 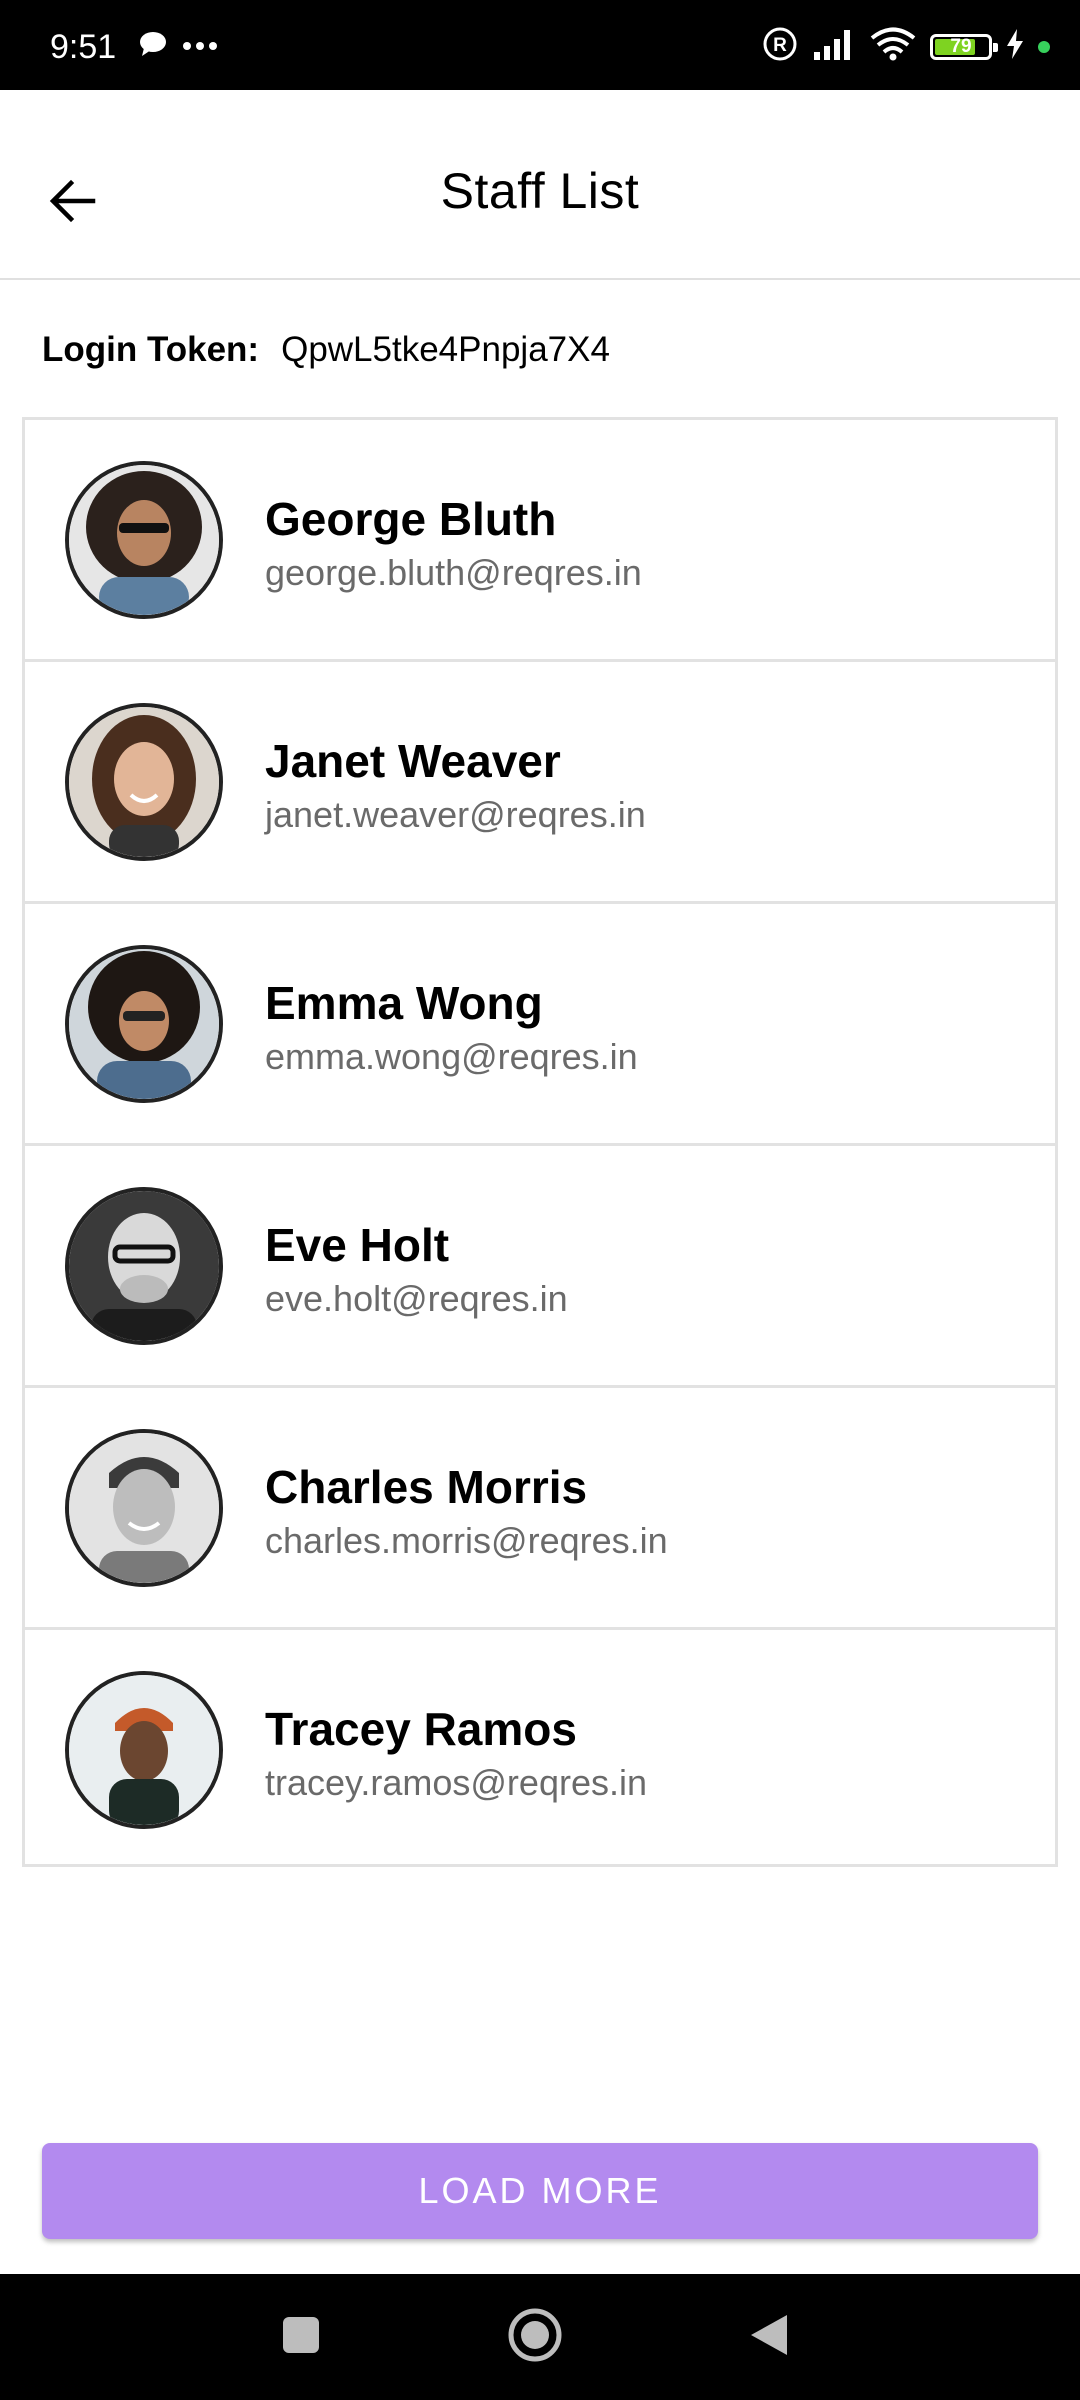 I want to click on battery-icon: 79, so click(x=964, y=46).